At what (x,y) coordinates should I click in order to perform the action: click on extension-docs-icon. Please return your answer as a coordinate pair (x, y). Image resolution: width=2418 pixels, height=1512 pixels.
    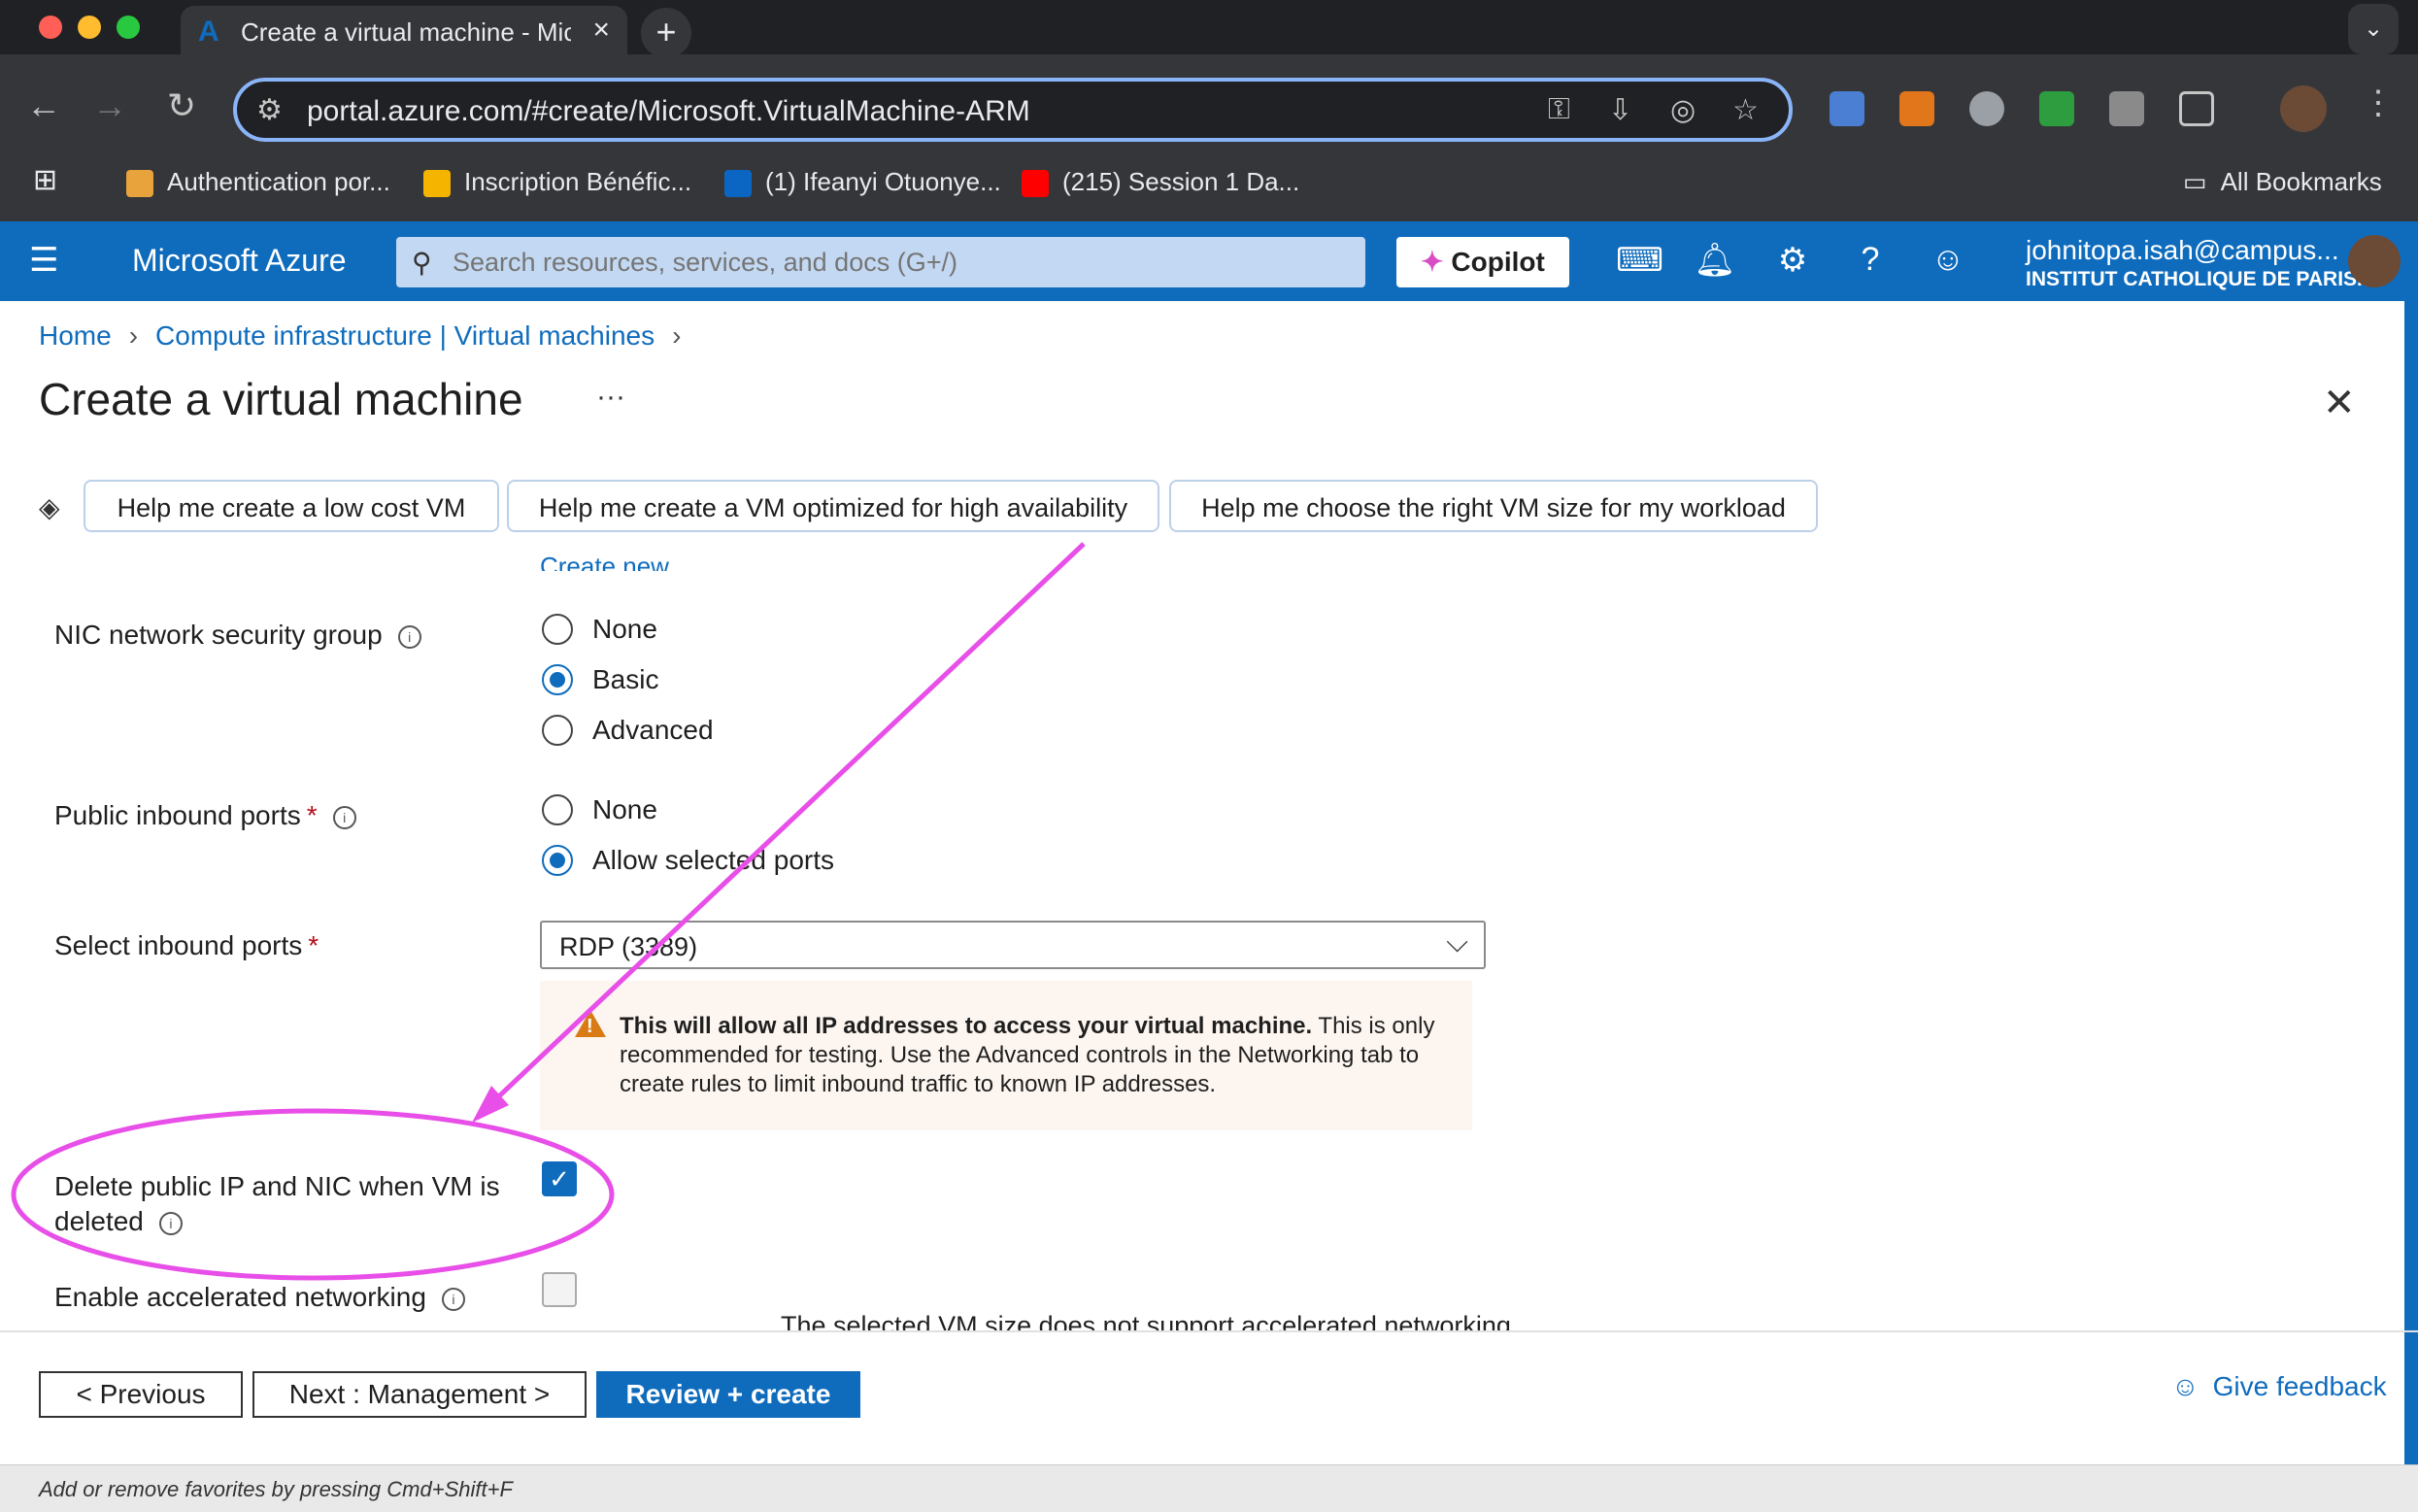
    Looking at the image, I should click on (1847, 108).